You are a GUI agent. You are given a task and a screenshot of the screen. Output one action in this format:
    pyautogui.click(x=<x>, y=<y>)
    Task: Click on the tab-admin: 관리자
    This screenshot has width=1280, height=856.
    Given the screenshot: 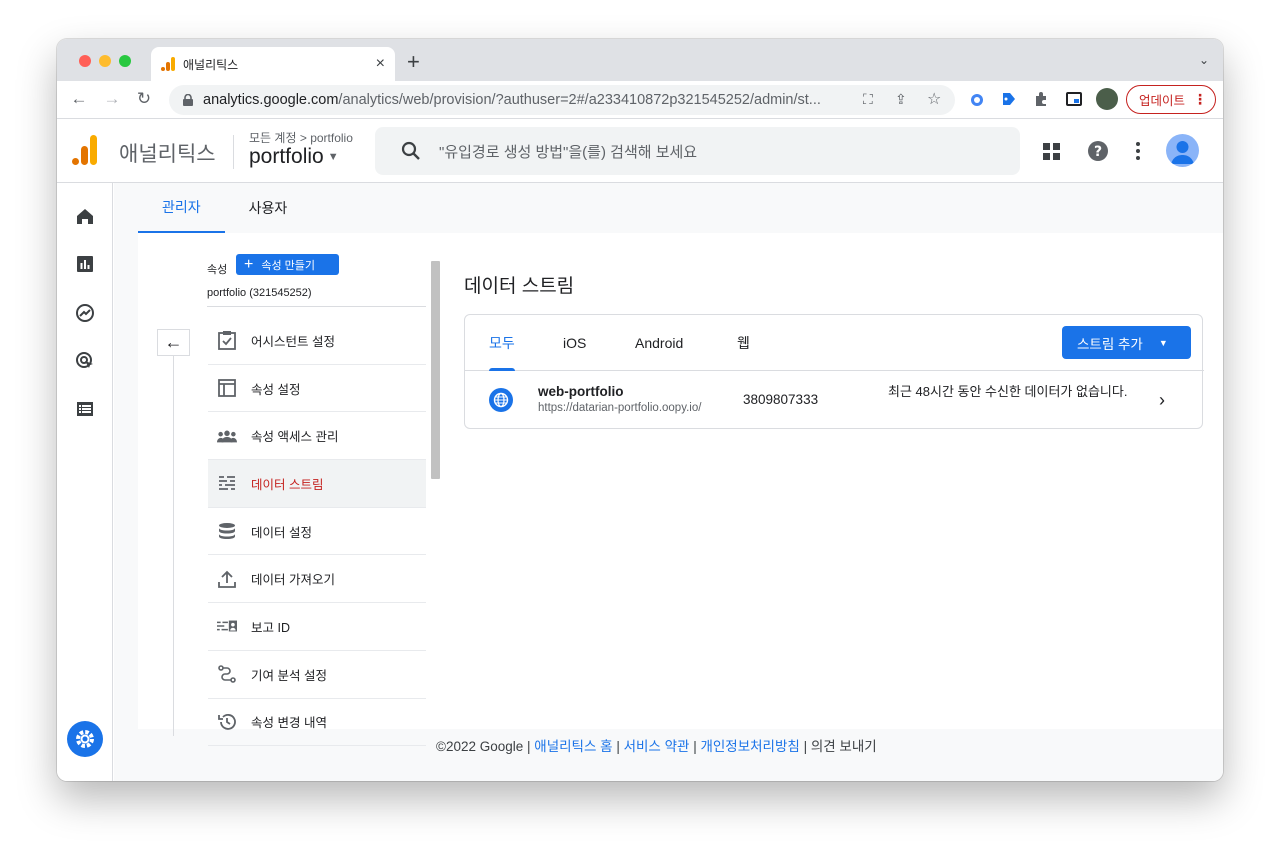 What is the action you would take?
    pyautogui.click(x=181, y=208)
    